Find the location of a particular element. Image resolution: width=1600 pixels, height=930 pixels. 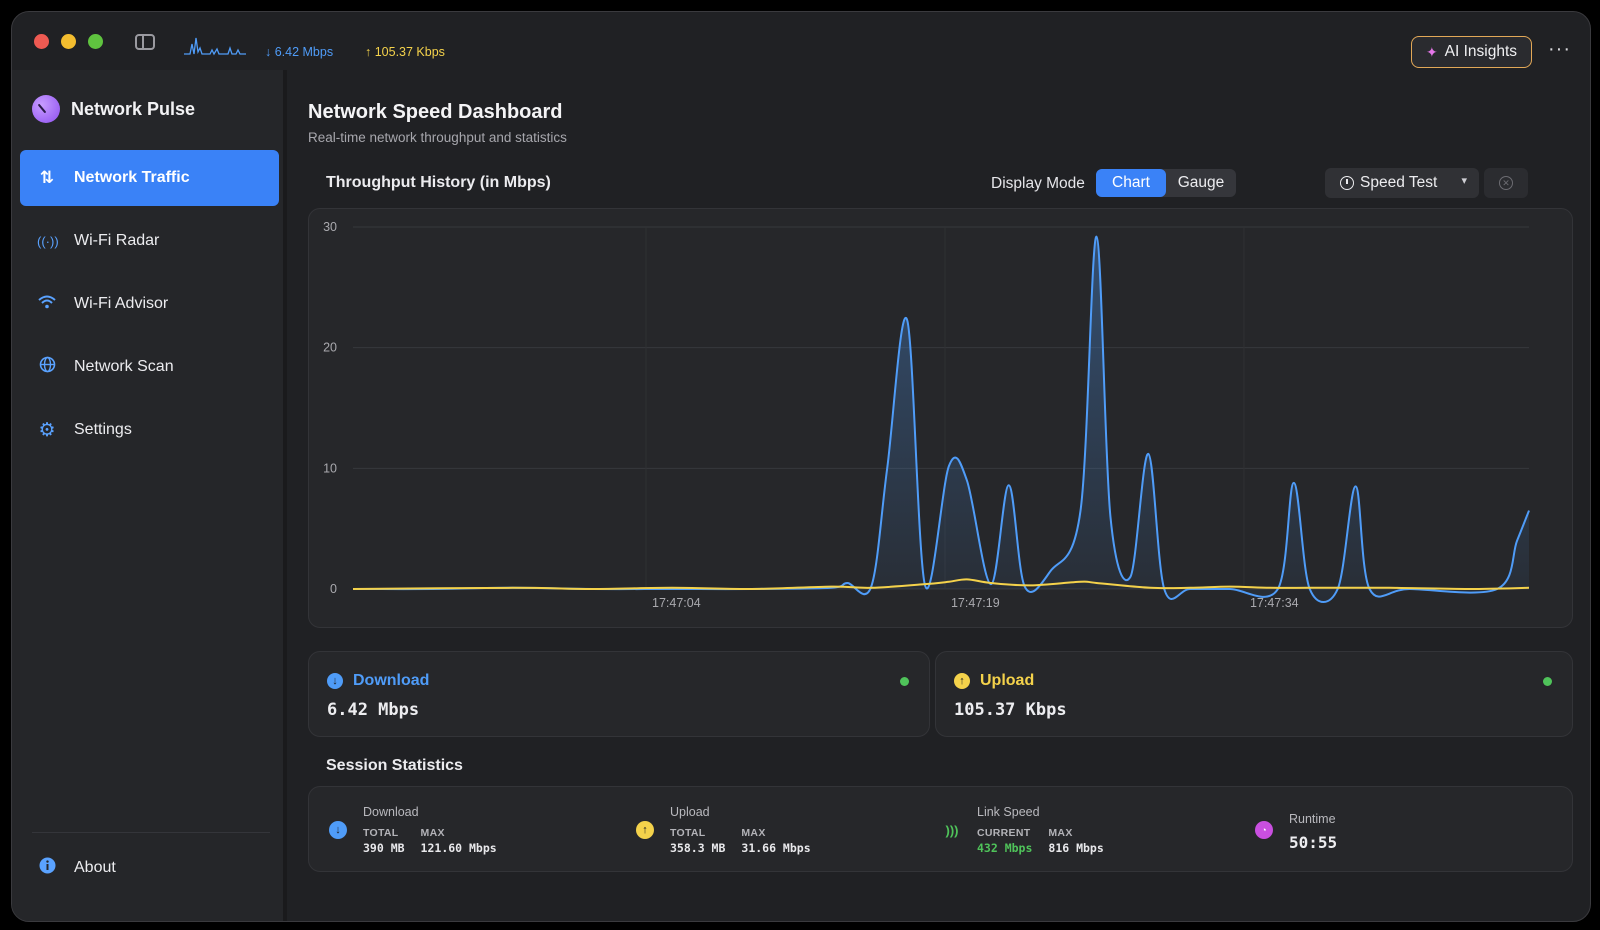

stat-download-total: 390 MB is located at coordinates (384, 848).